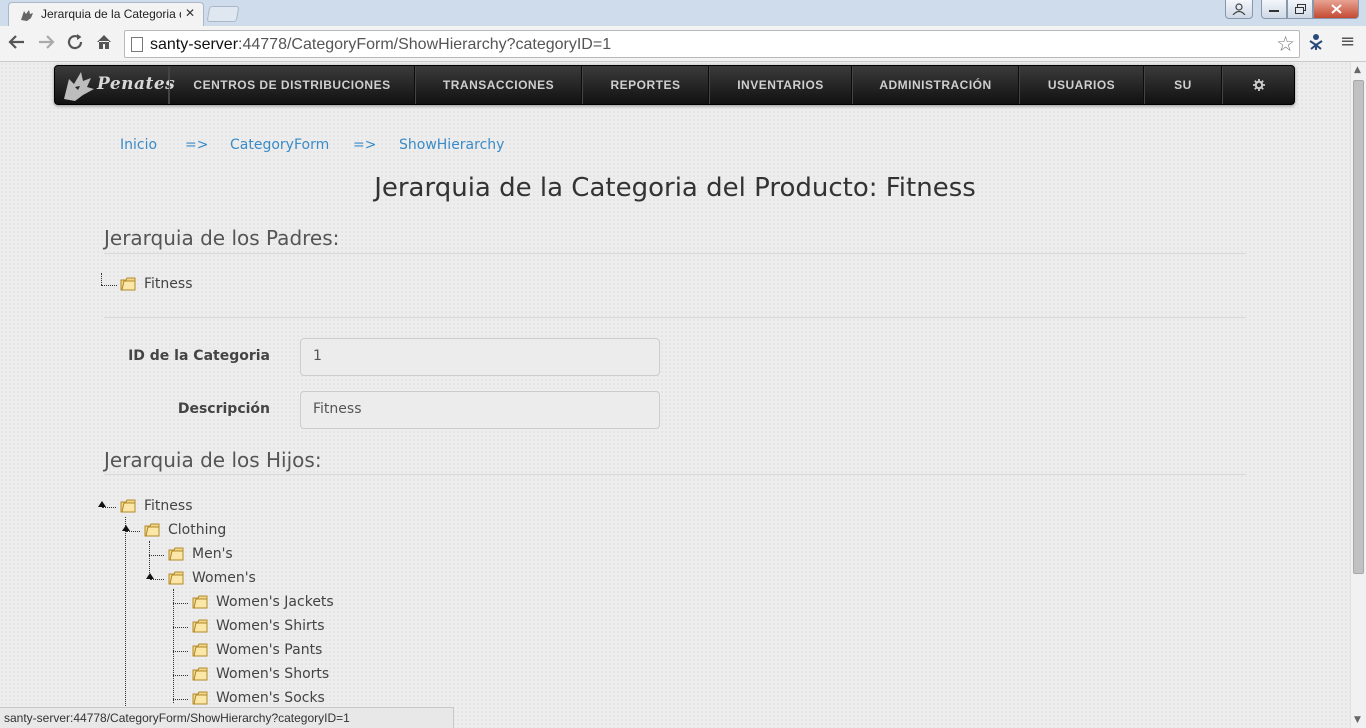 The height and width of the screenshot is (728, 1366). What do you see at coordinates (1358, 327) in the screenshot?
I see `scrollbar-thumb` at bounding box center [1358, 327].